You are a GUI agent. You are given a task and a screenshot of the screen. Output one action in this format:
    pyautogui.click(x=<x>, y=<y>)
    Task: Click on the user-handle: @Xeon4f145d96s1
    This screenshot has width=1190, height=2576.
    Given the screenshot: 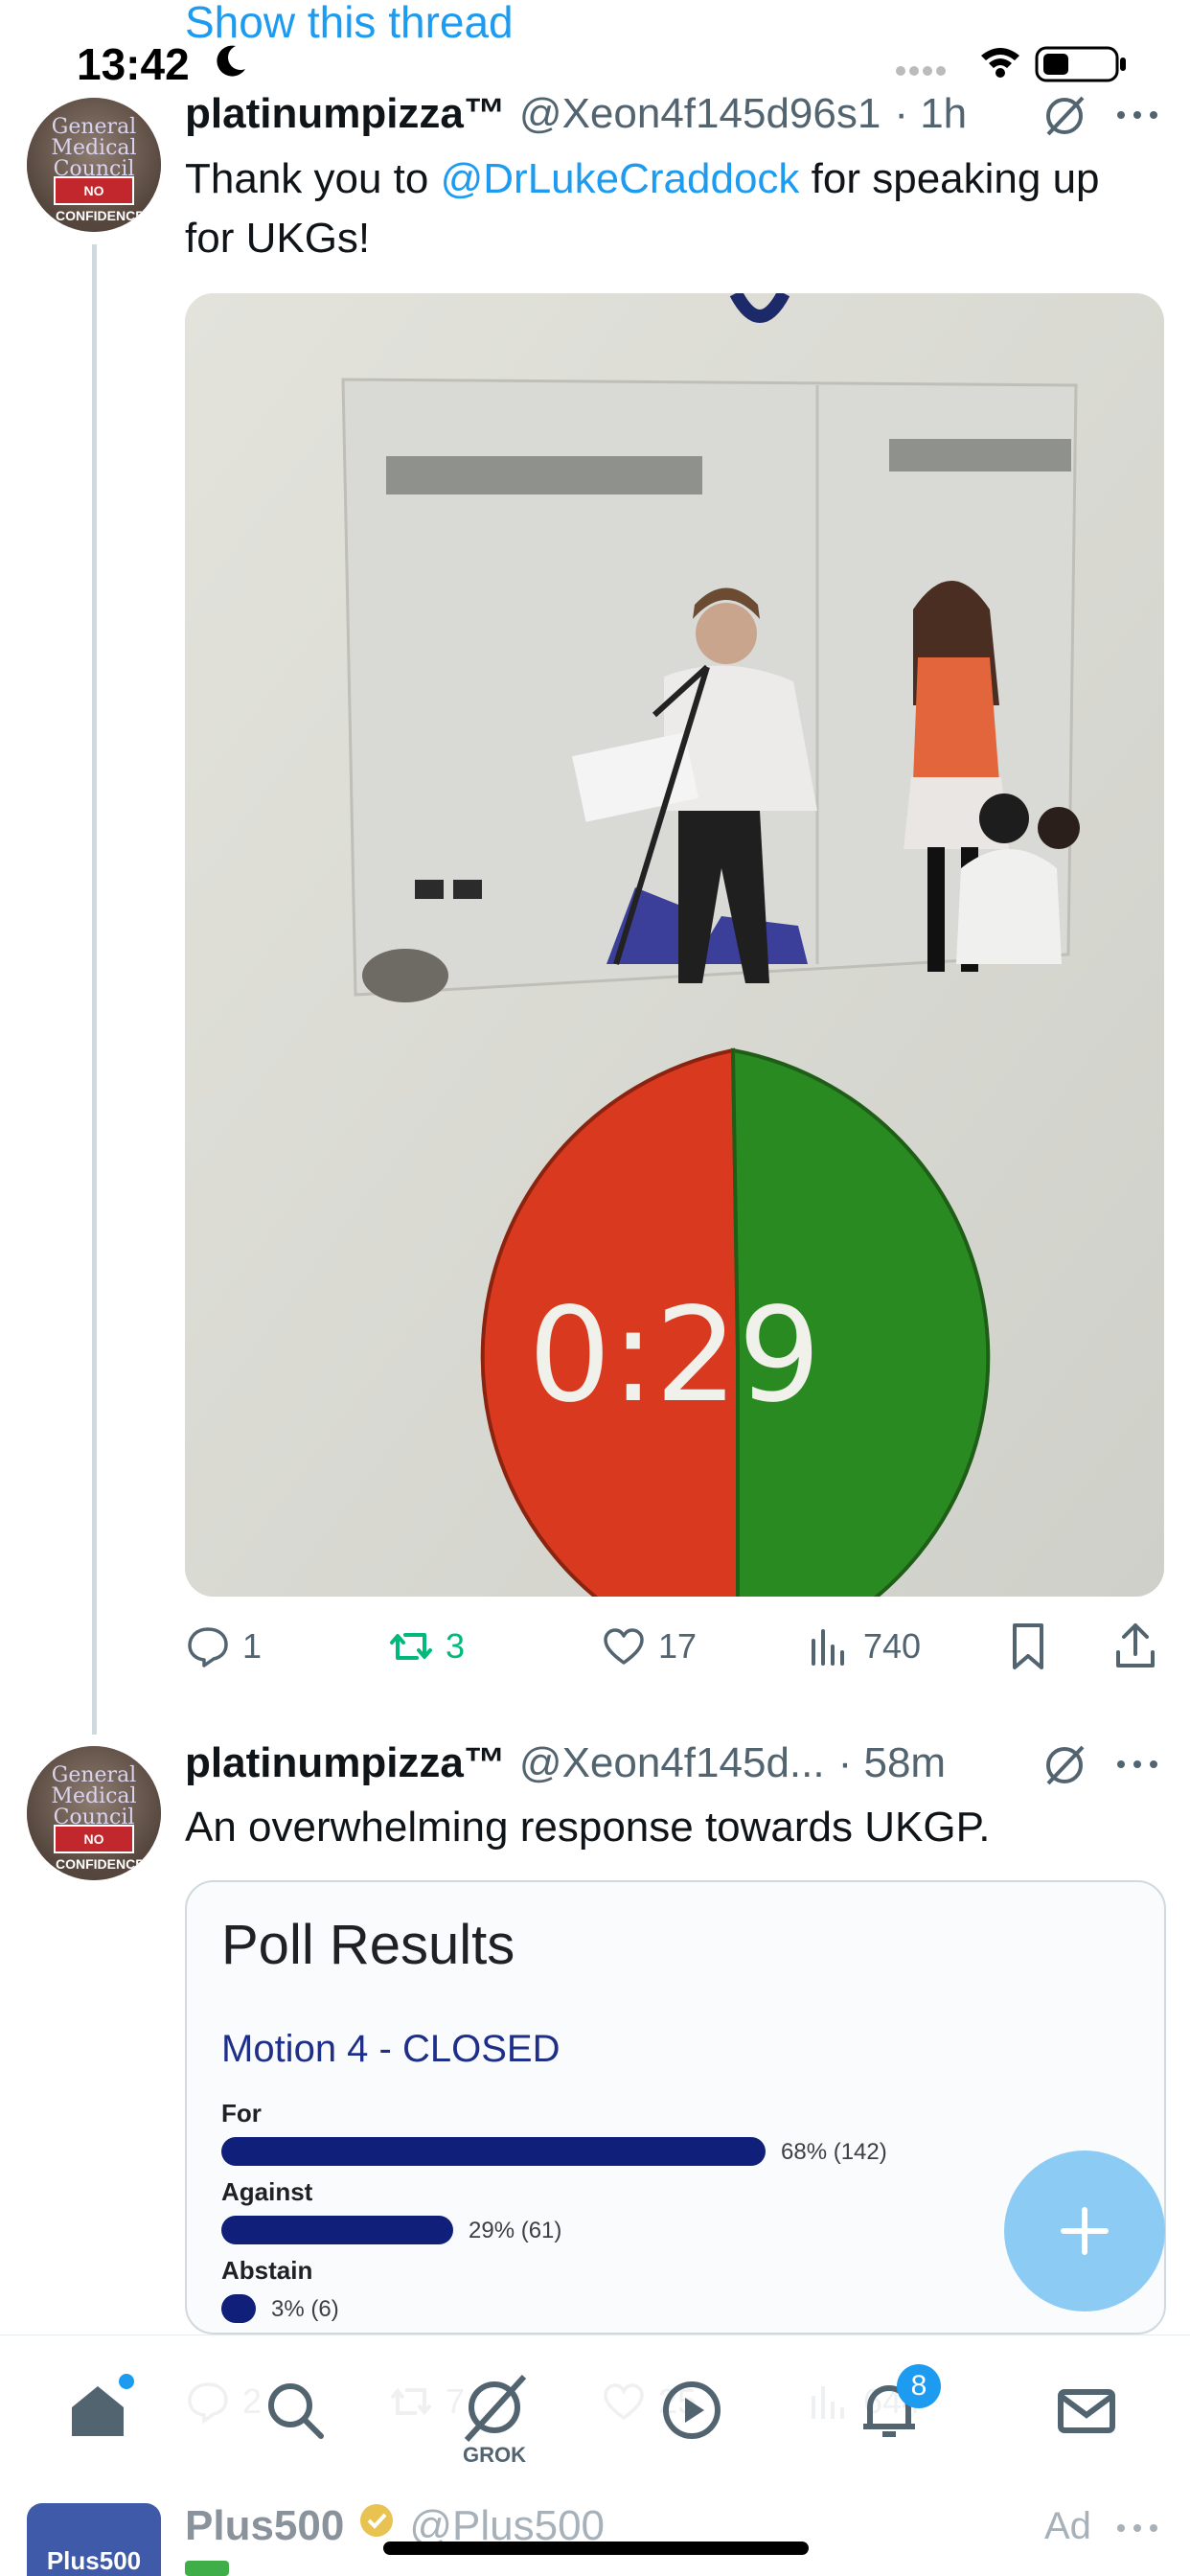 What is the action you would take?
    pyautogui.click(x=700, y=114)
    